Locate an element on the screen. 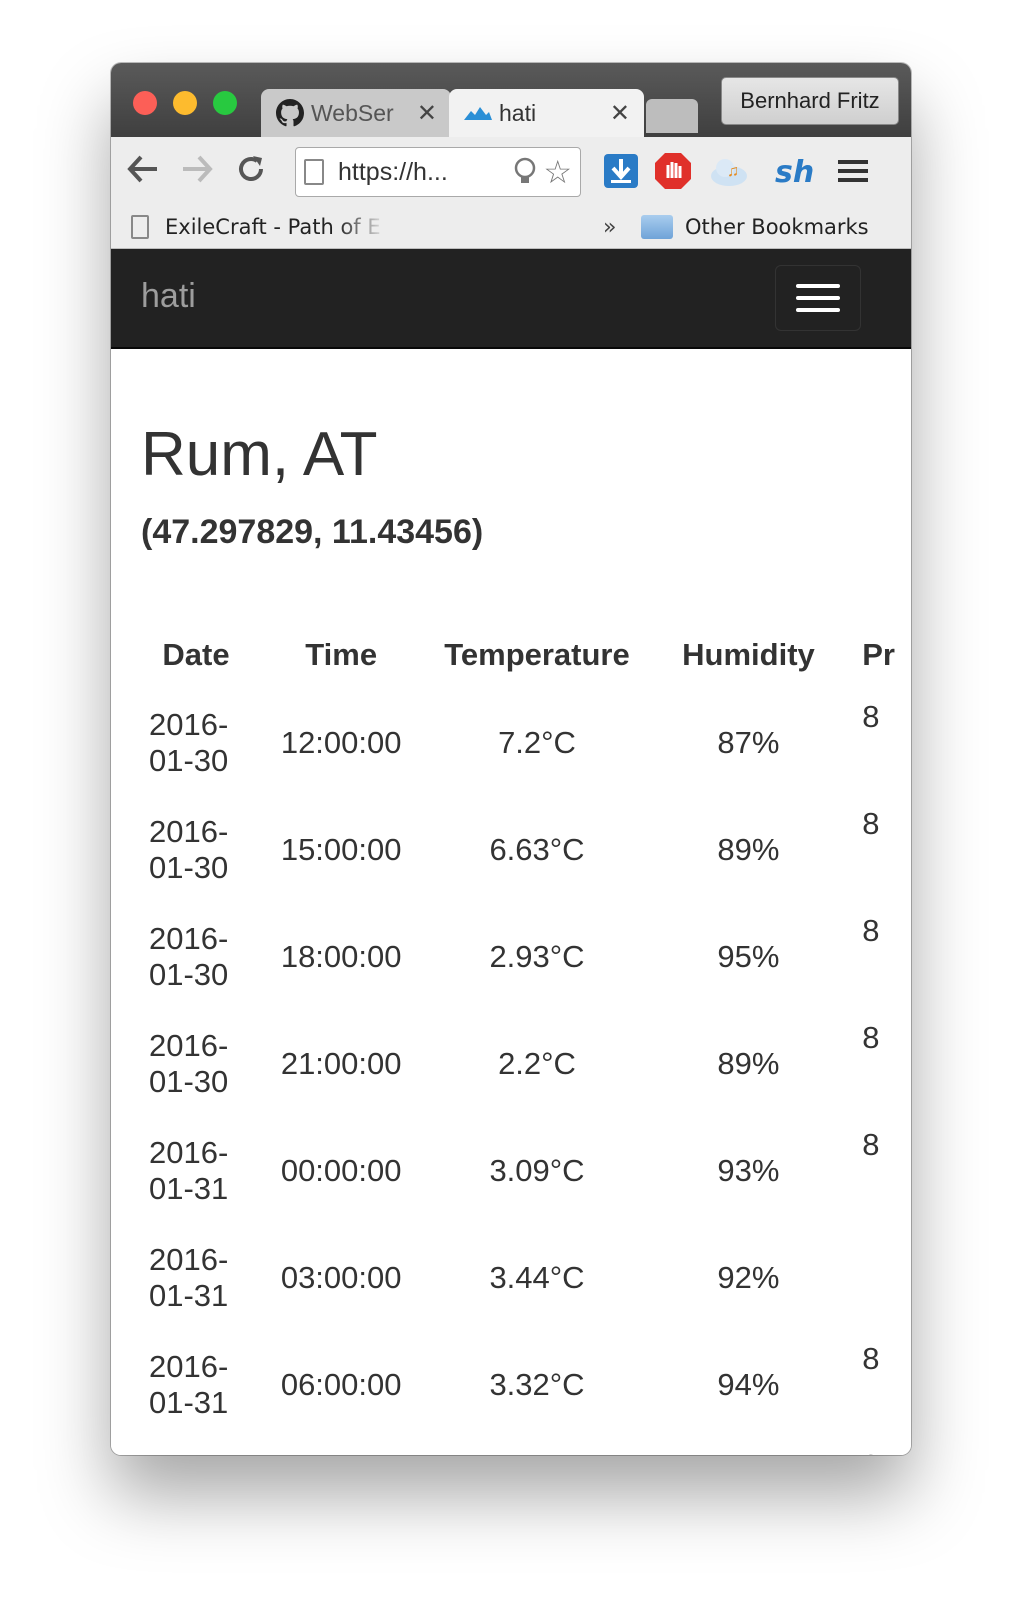 The width and height of the screenshot is (1024, 1614). cell-date-line: 01-30 is located at coordinates (189, 974).